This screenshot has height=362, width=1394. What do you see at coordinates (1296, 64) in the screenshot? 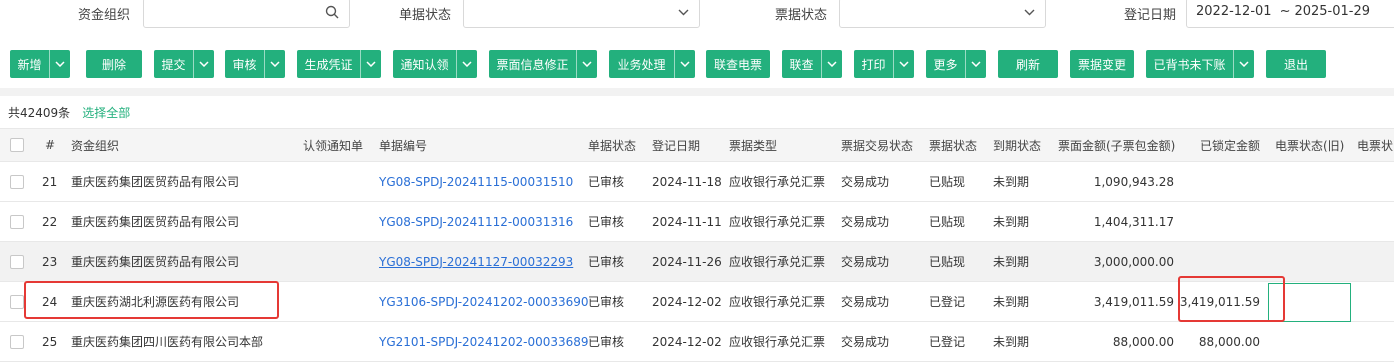
I see `toolbar-button-15: 退出` at bounding box center [1296, 64].